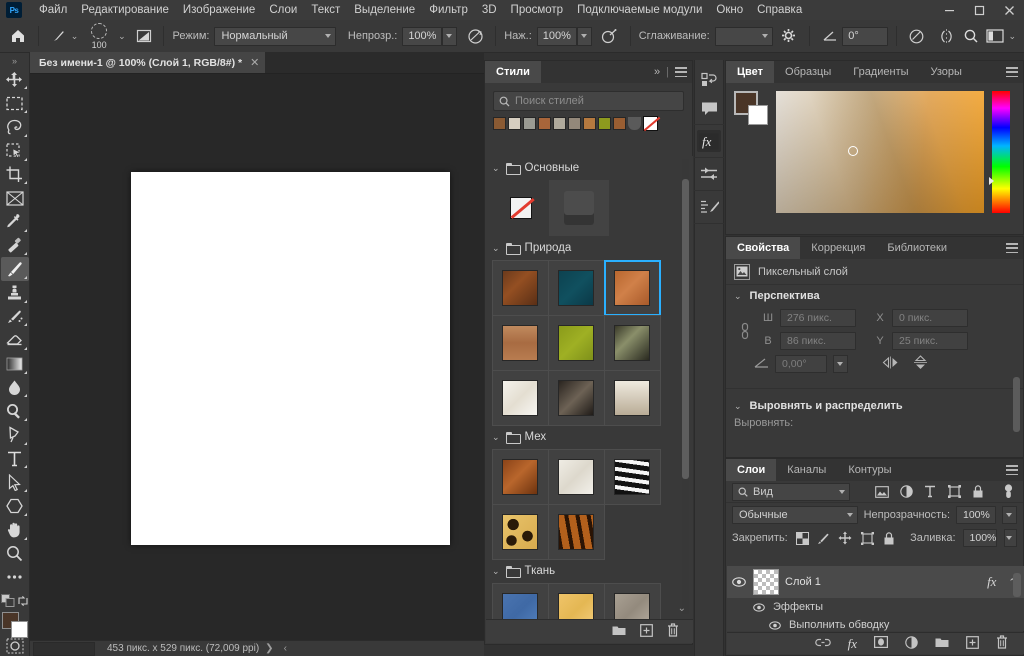 The width and height of the screenshot is (1024, 656). What do you see at coordinates (64, 648) in the screenshot?
I see `zoom-level-field` at bounding box center [64, 648].